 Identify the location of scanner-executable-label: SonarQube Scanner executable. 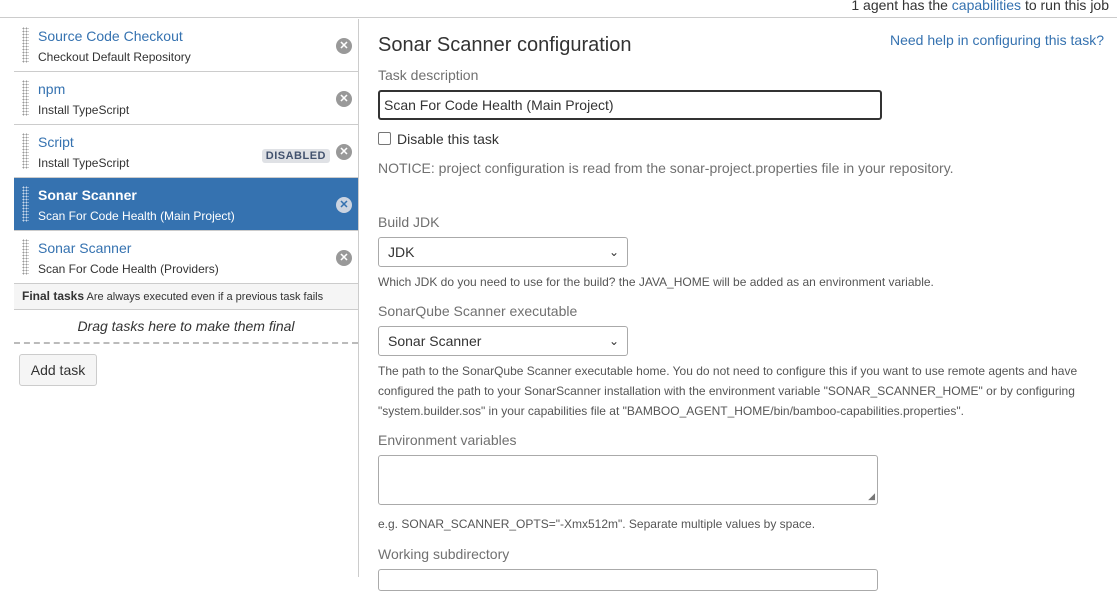
(478, 311).